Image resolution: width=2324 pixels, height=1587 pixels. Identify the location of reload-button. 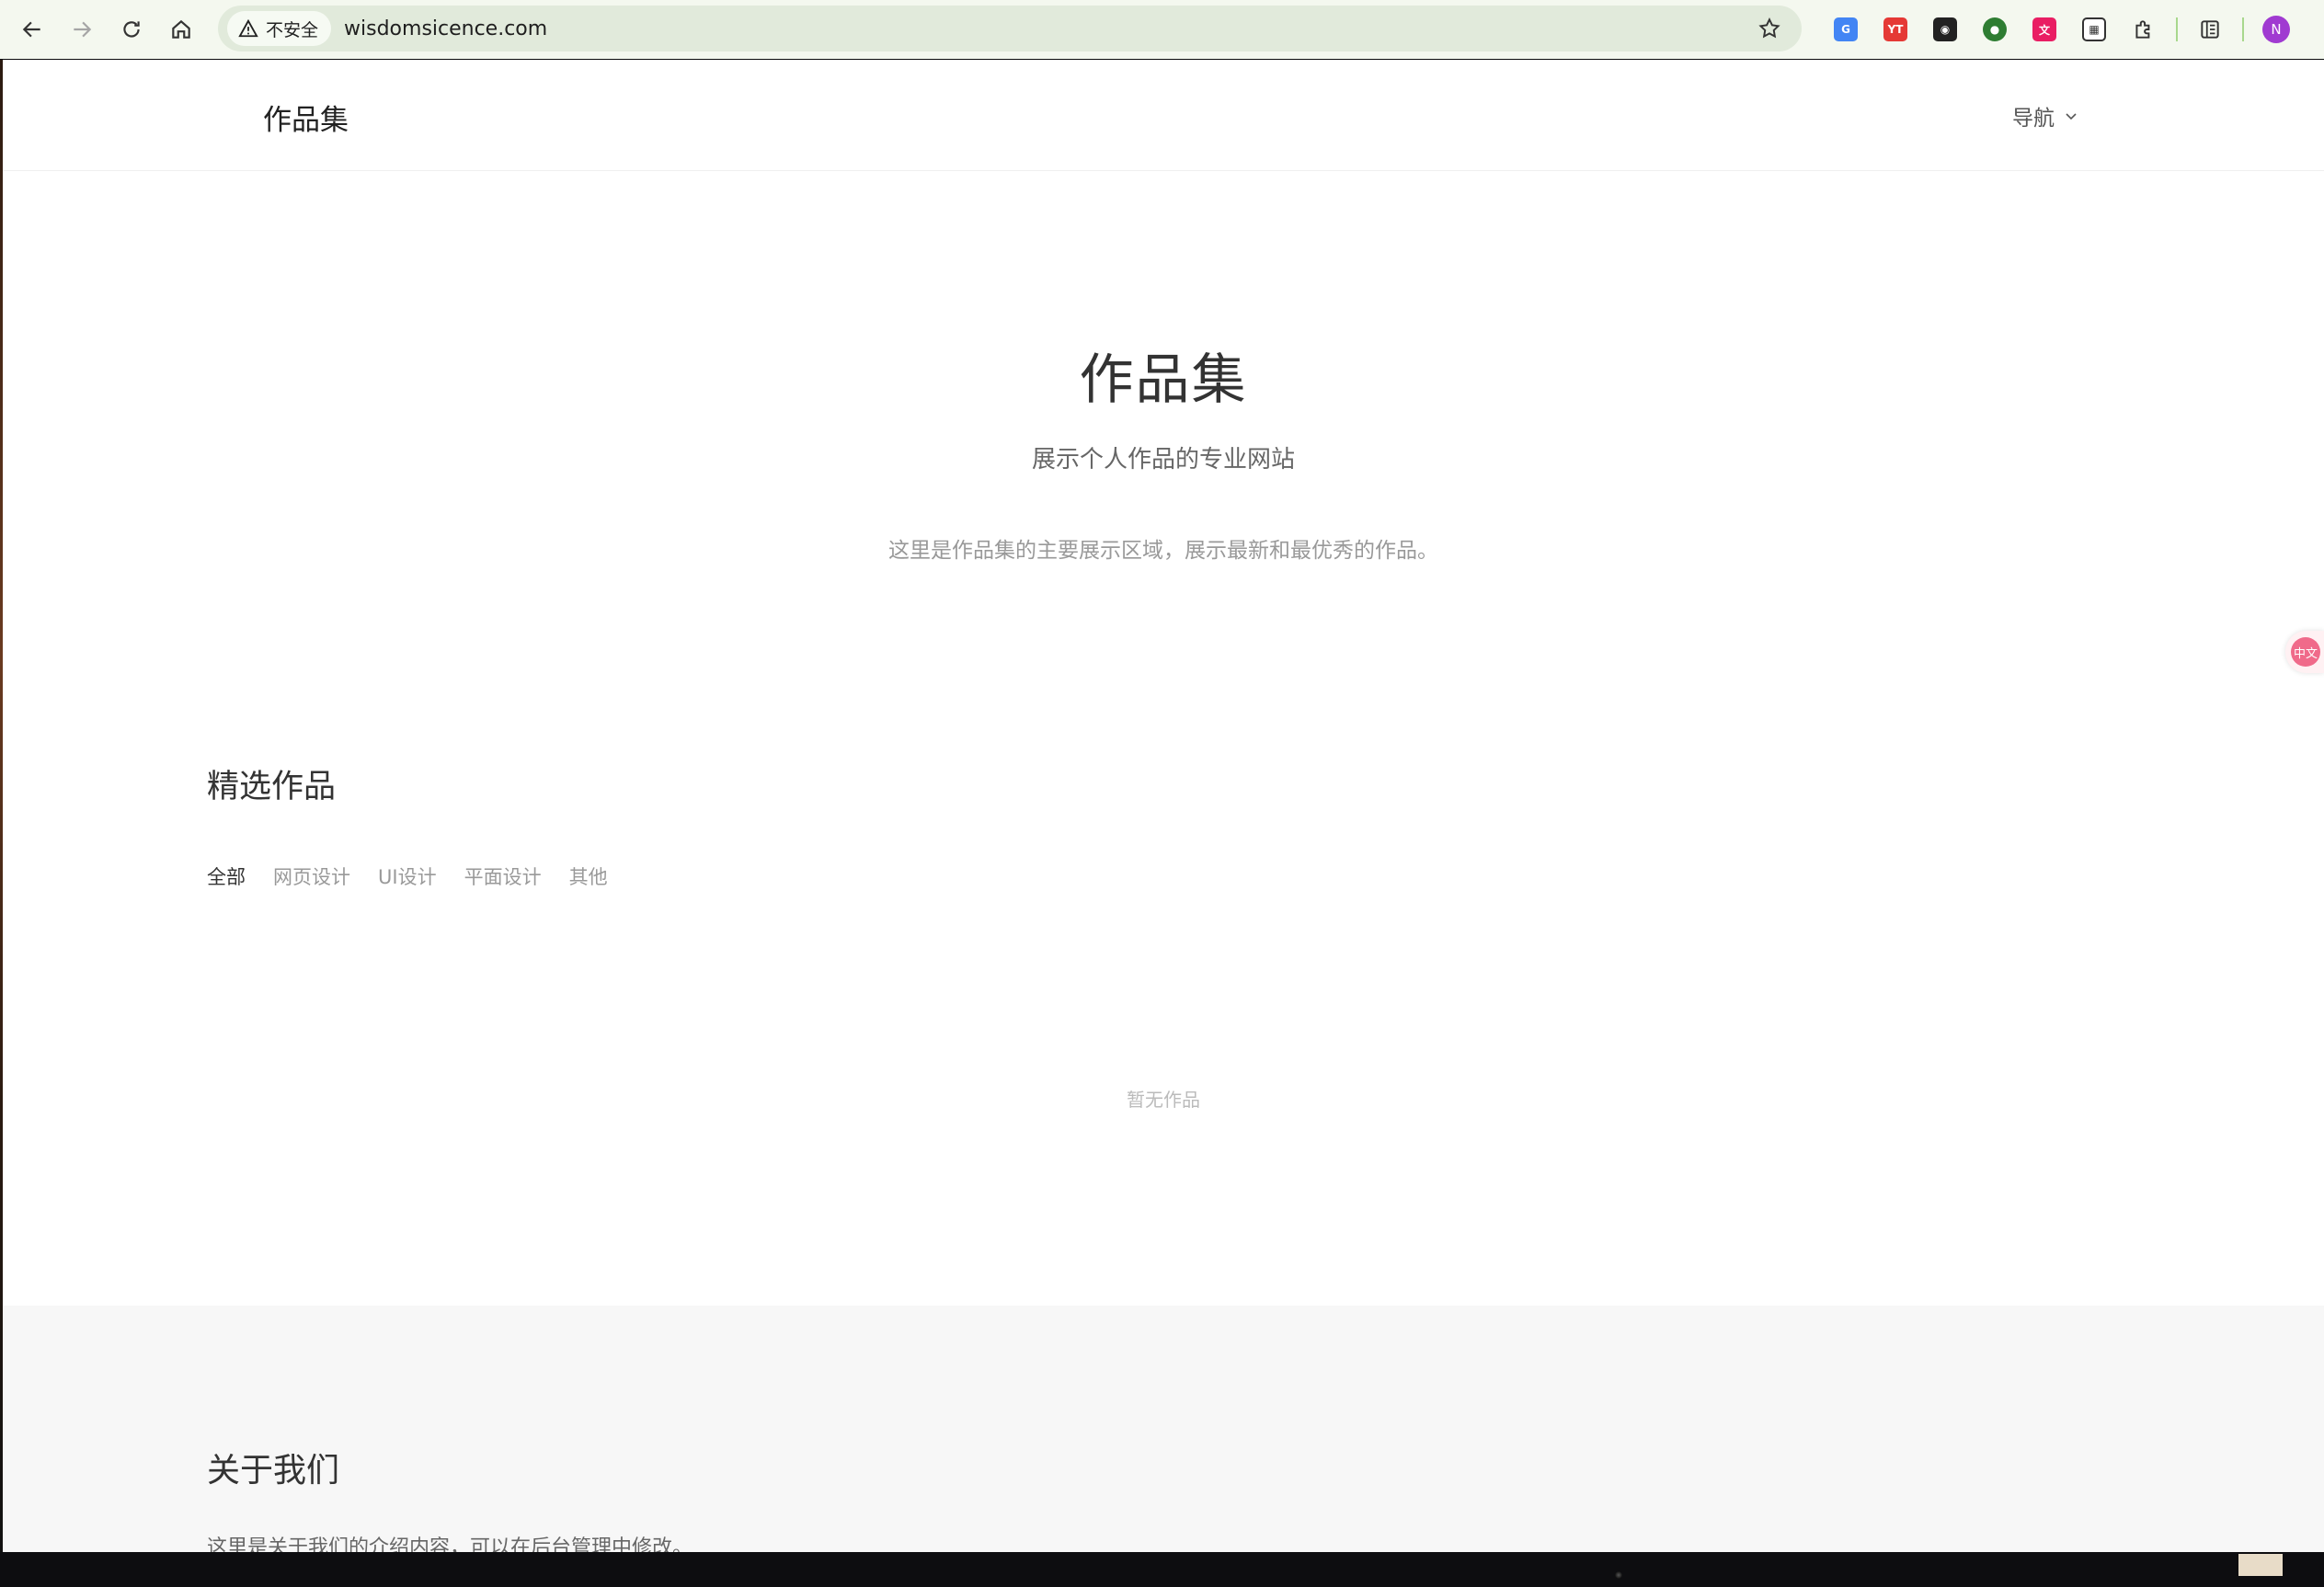
(131, 30).